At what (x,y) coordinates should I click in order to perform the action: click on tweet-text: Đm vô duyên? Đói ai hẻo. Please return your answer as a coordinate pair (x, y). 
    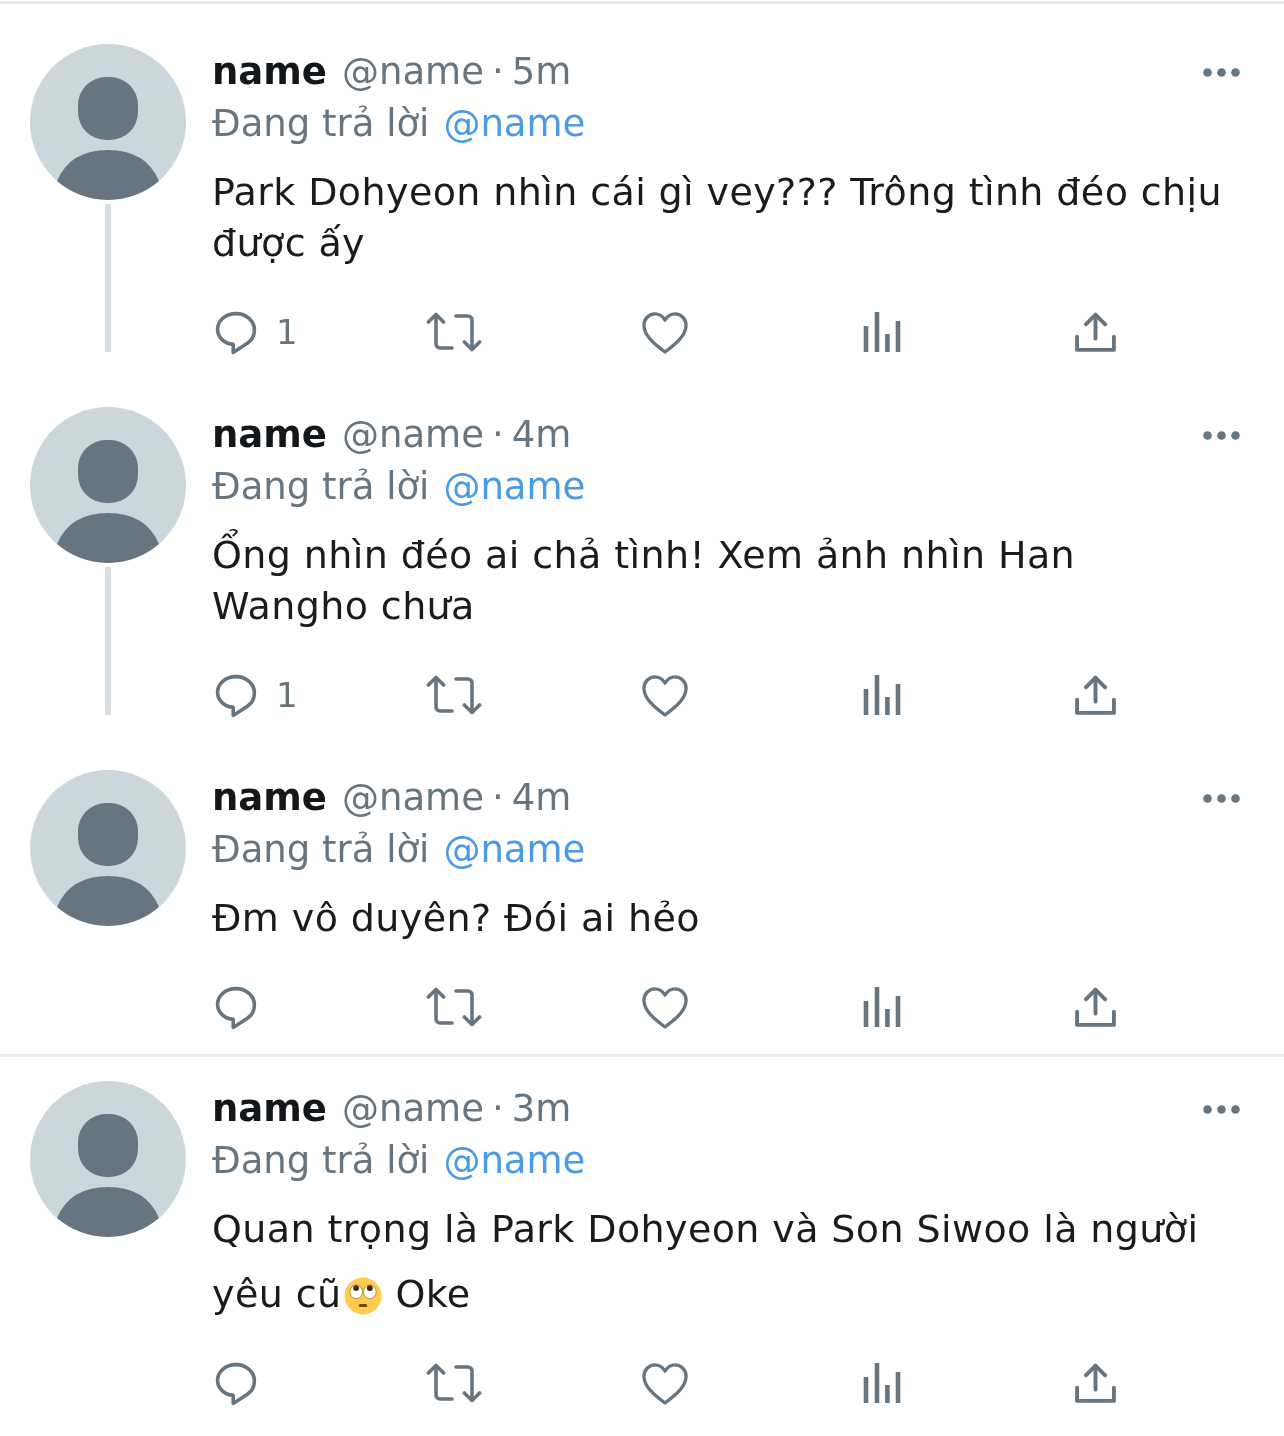
    Looking at the image, I should click on (456, 918).